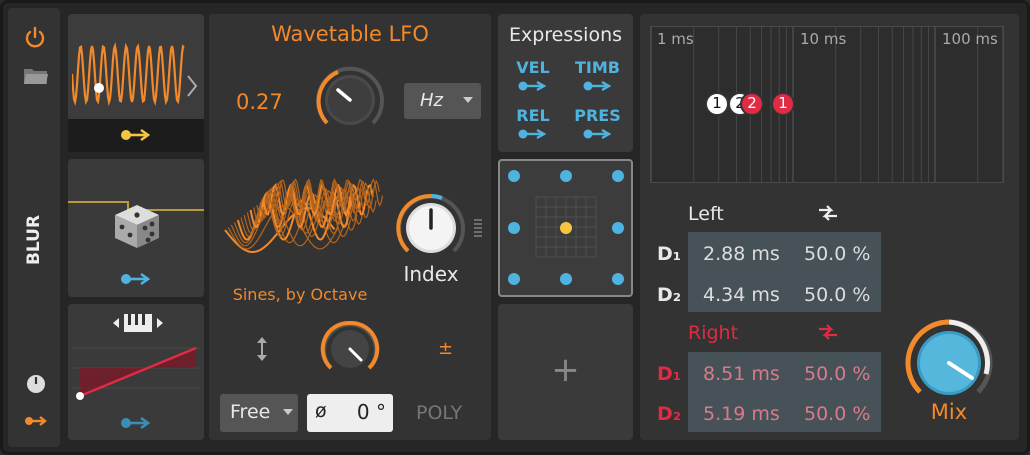  I want to click on left-d1-mix: 50.0 %, so click(837, 254).